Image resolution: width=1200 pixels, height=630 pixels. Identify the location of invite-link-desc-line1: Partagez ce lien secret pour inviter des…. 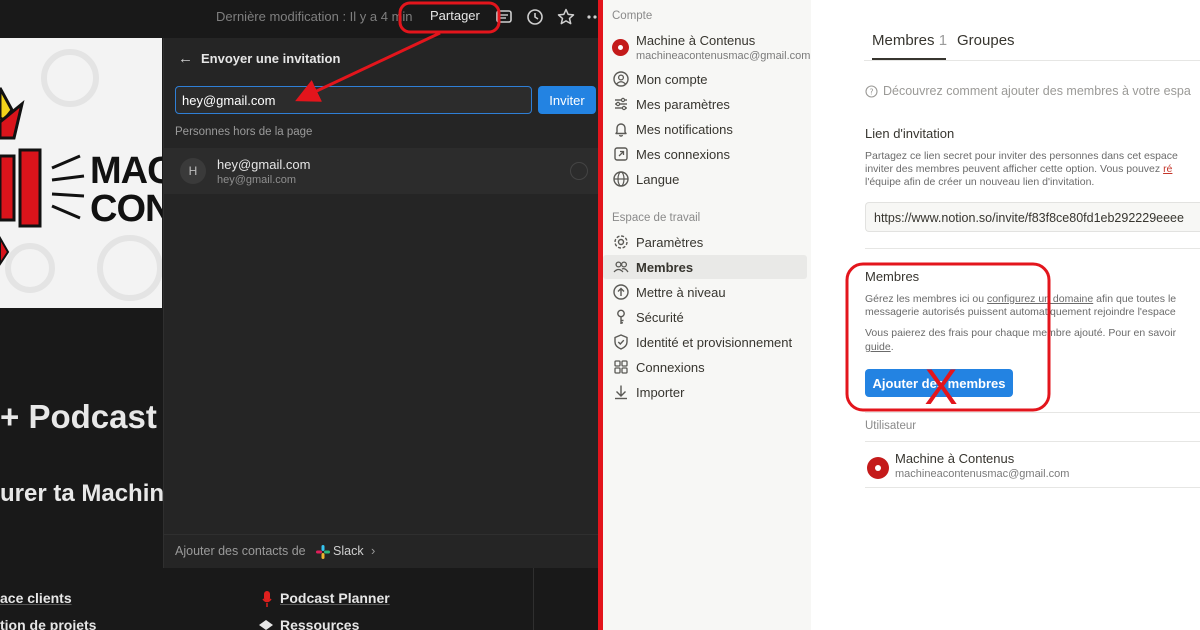
(1021, 156).